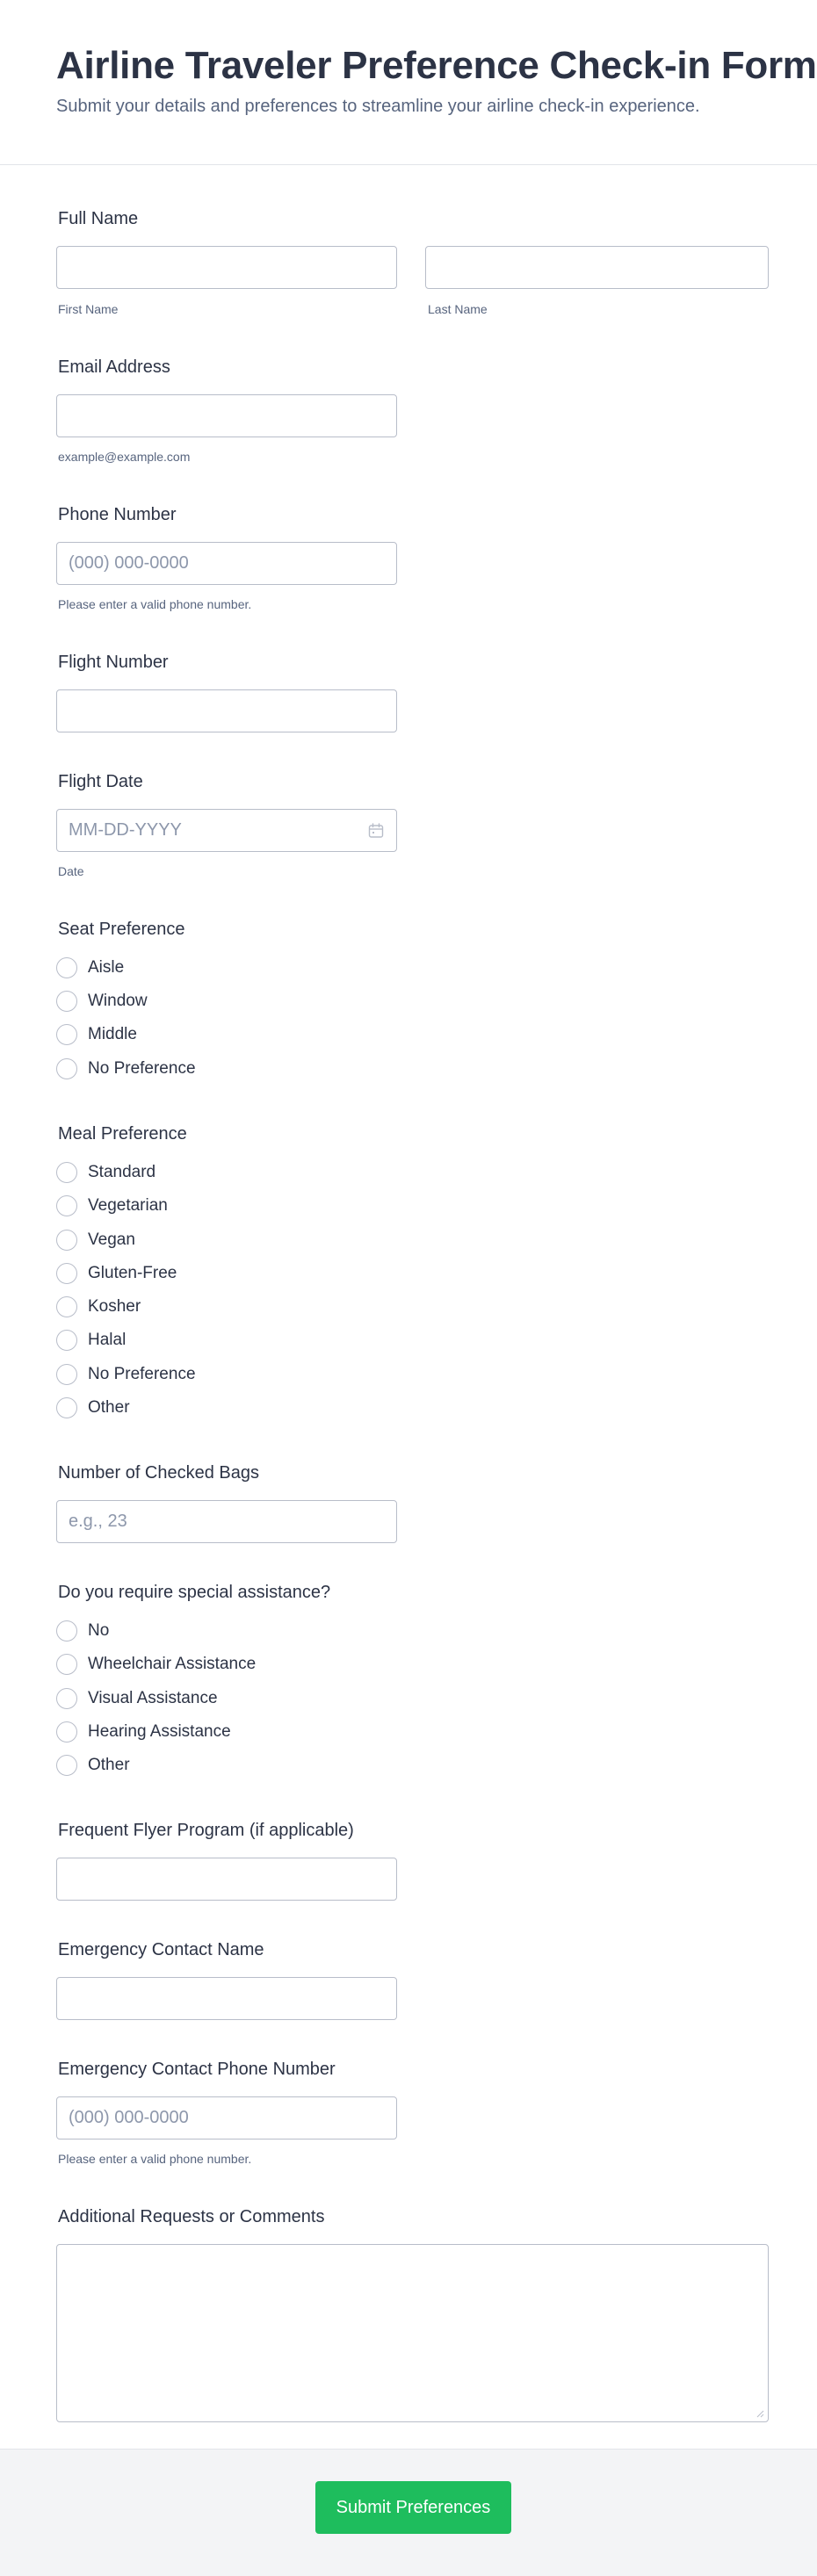  Describe the element at coordinates (128, 1205) in the screenshot. I see `radio-label: Vegetarian` at that location.